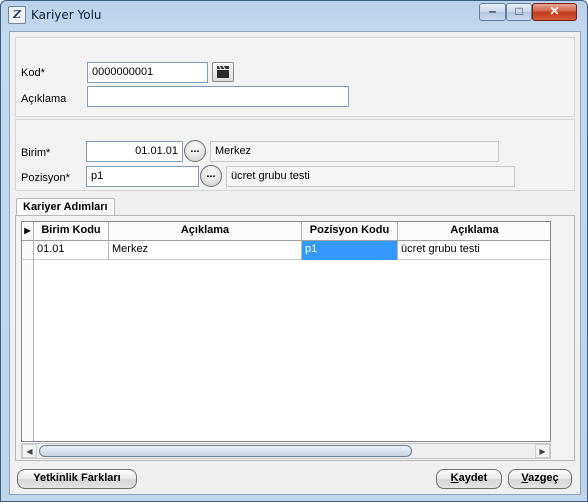 Image resolution: width=588 pixels, height=502 pixels. I want to click on title-bar: Z Kariyer Yolu ‒ □ ✕, so click(294, 15).